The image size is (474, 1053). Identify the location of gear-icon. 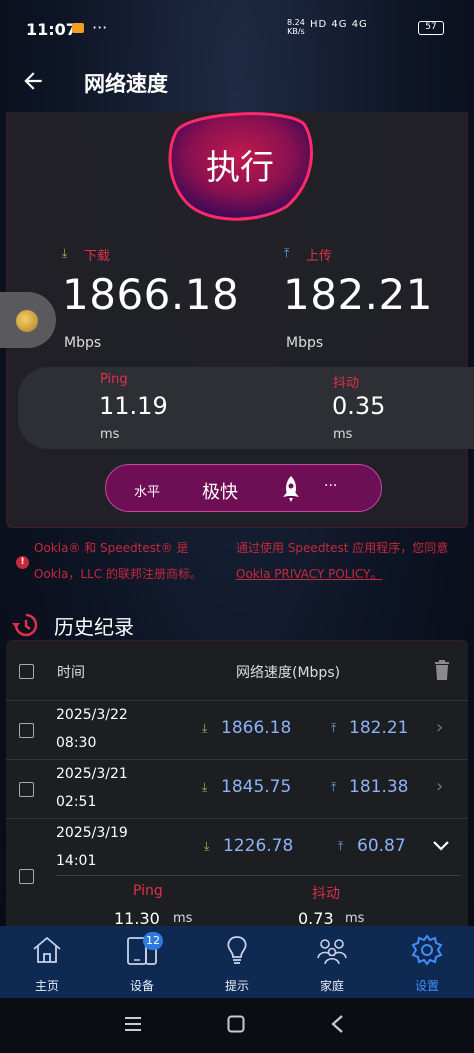
(427, 950).